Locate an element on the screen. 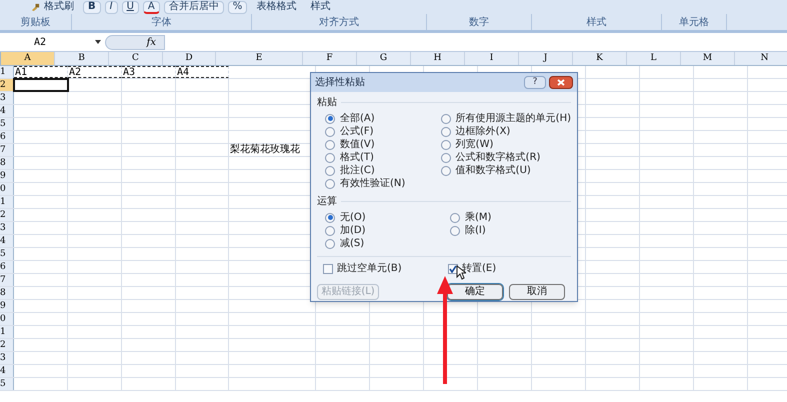 This screenshot has width=787, height=402. column-header: A is located at coordinates (28, 58).